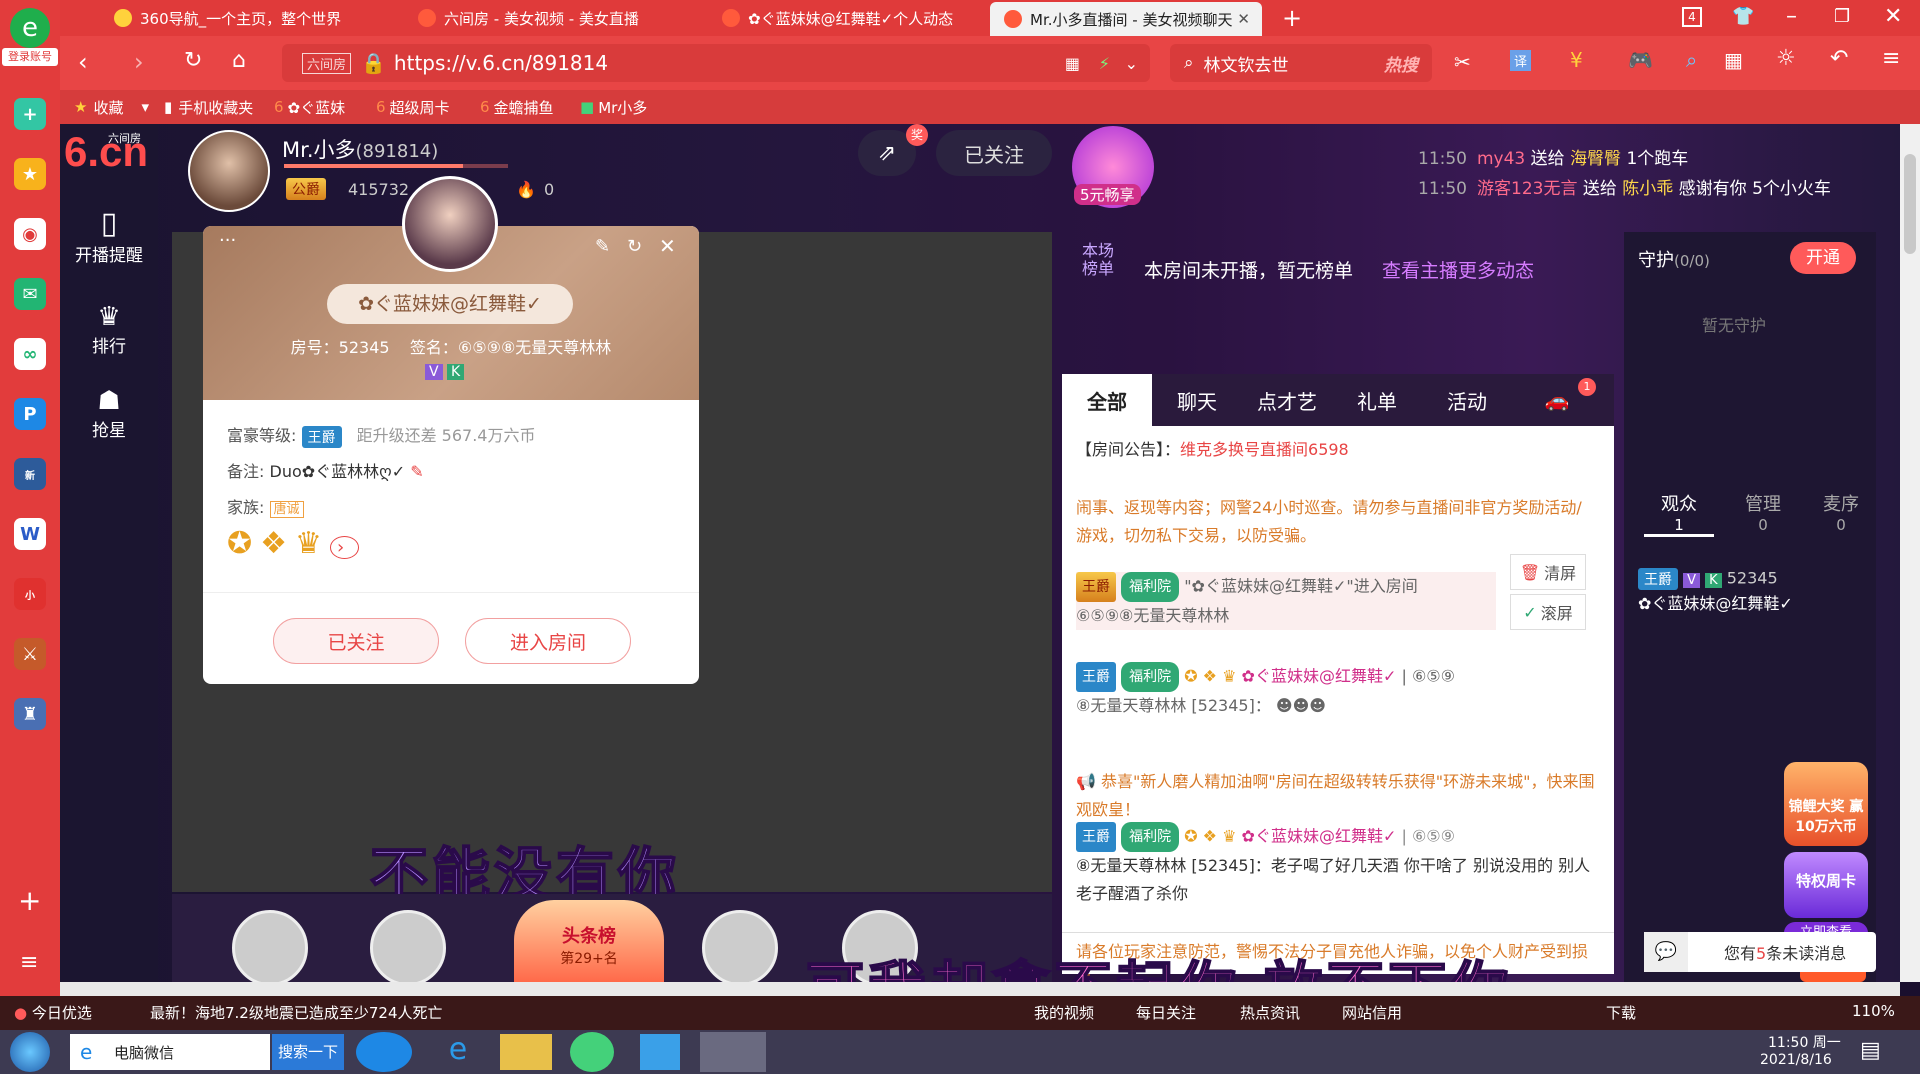  What do you see at coordinates (30, 174) in the screenshot?
I see `star-icon: ★` at bounding box center [30, 174].